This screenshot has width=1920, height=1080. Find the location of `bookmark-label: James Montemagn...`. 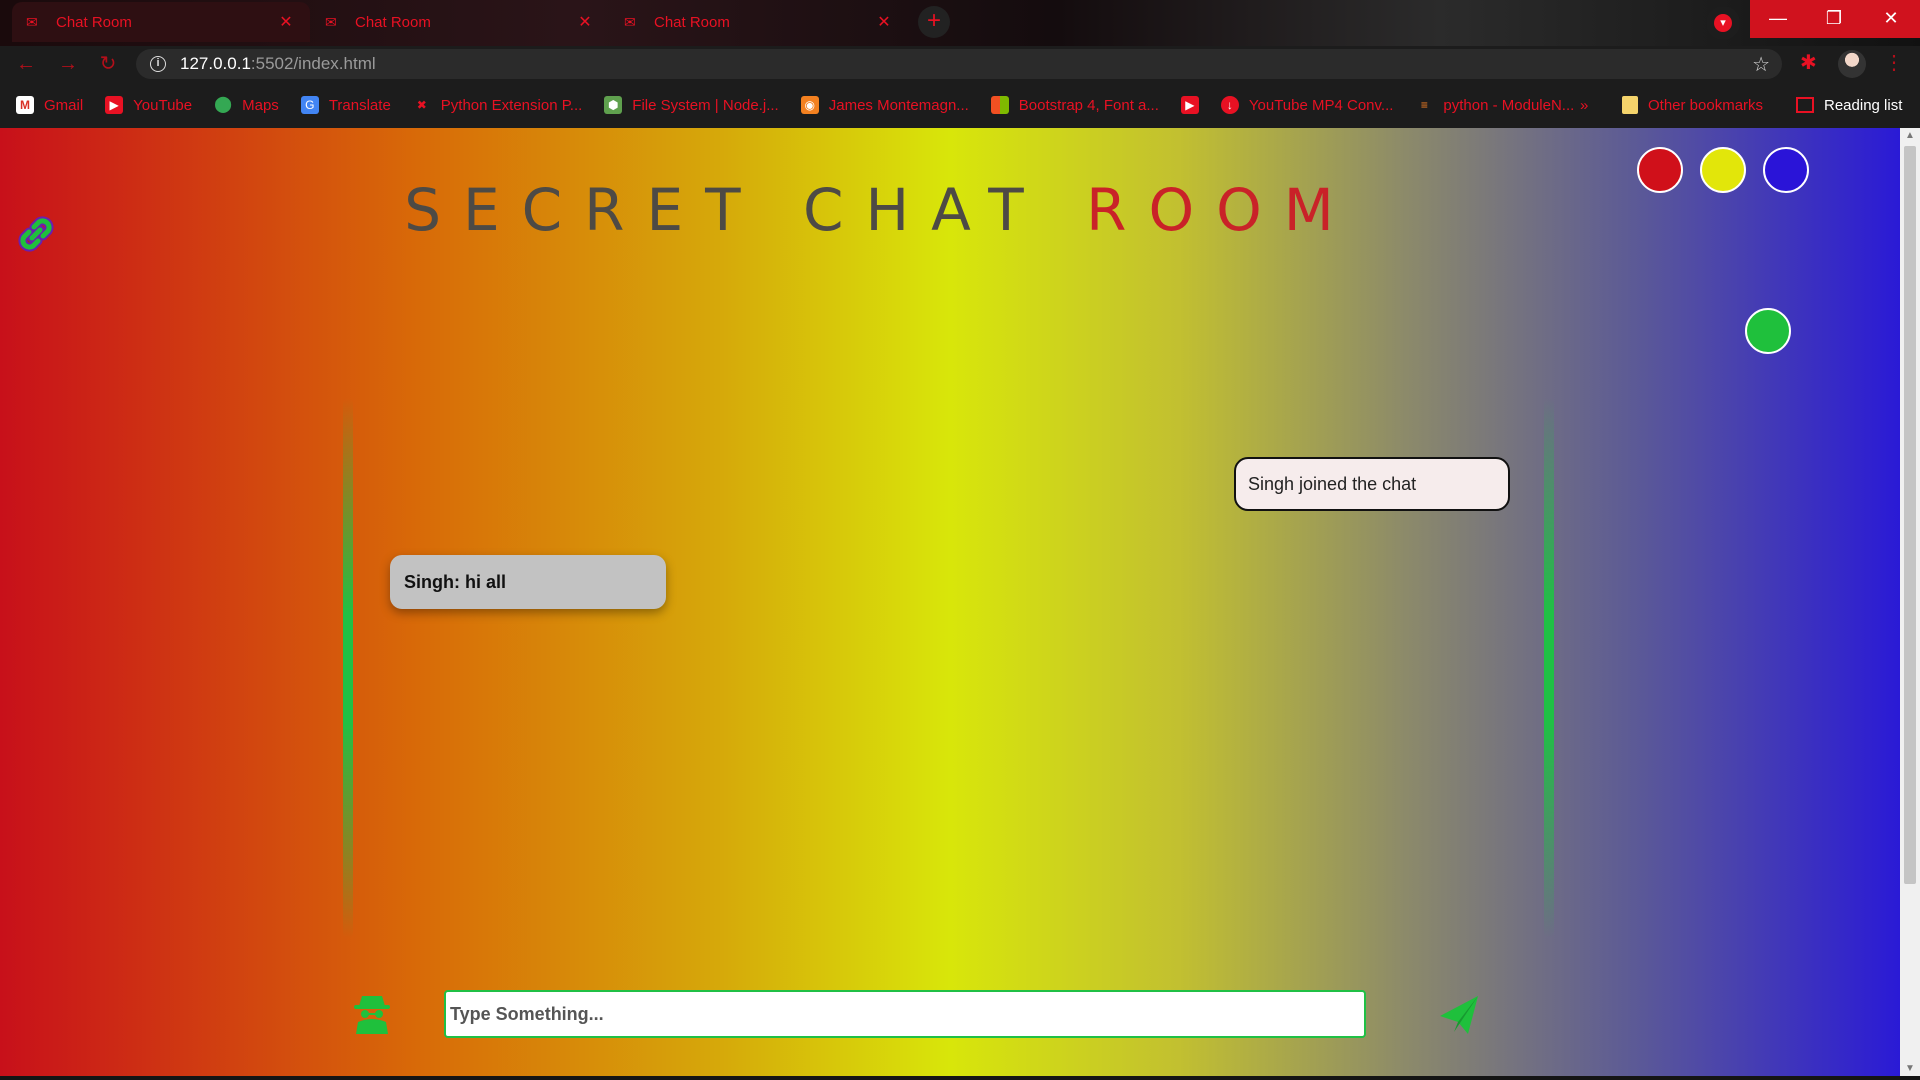

bookmark-label: James Montemagn... is located at coordinates (898, 105).